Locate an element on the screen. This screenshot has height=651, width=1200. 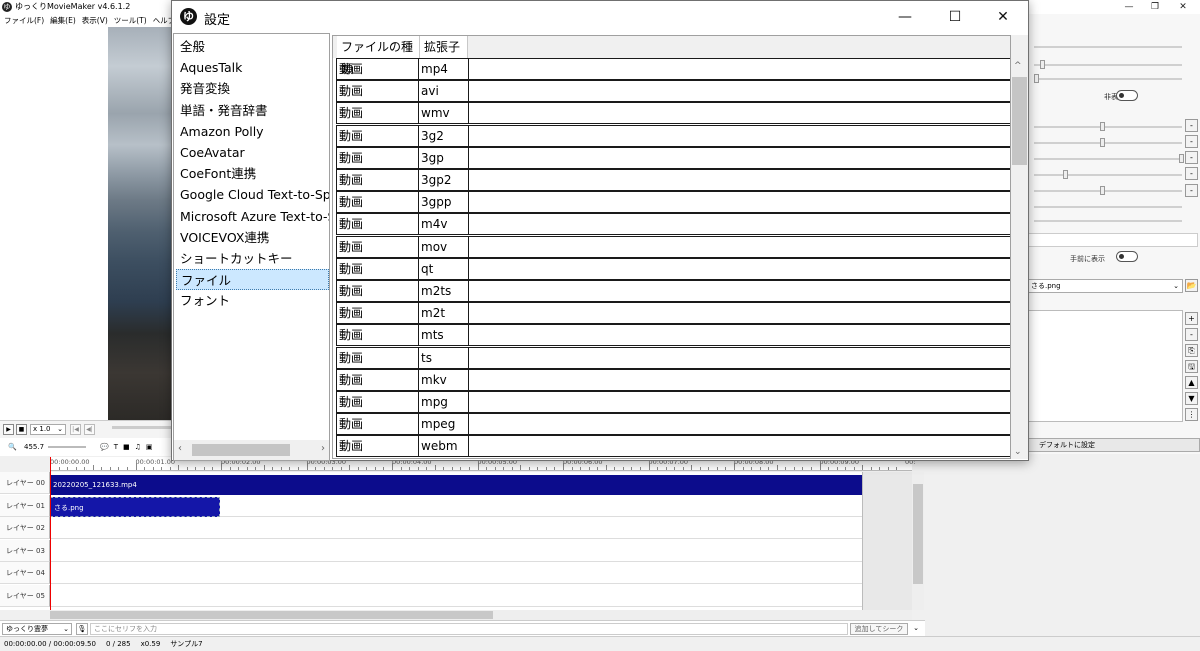
category-item: 全般 is located at coordinates (192, 46).